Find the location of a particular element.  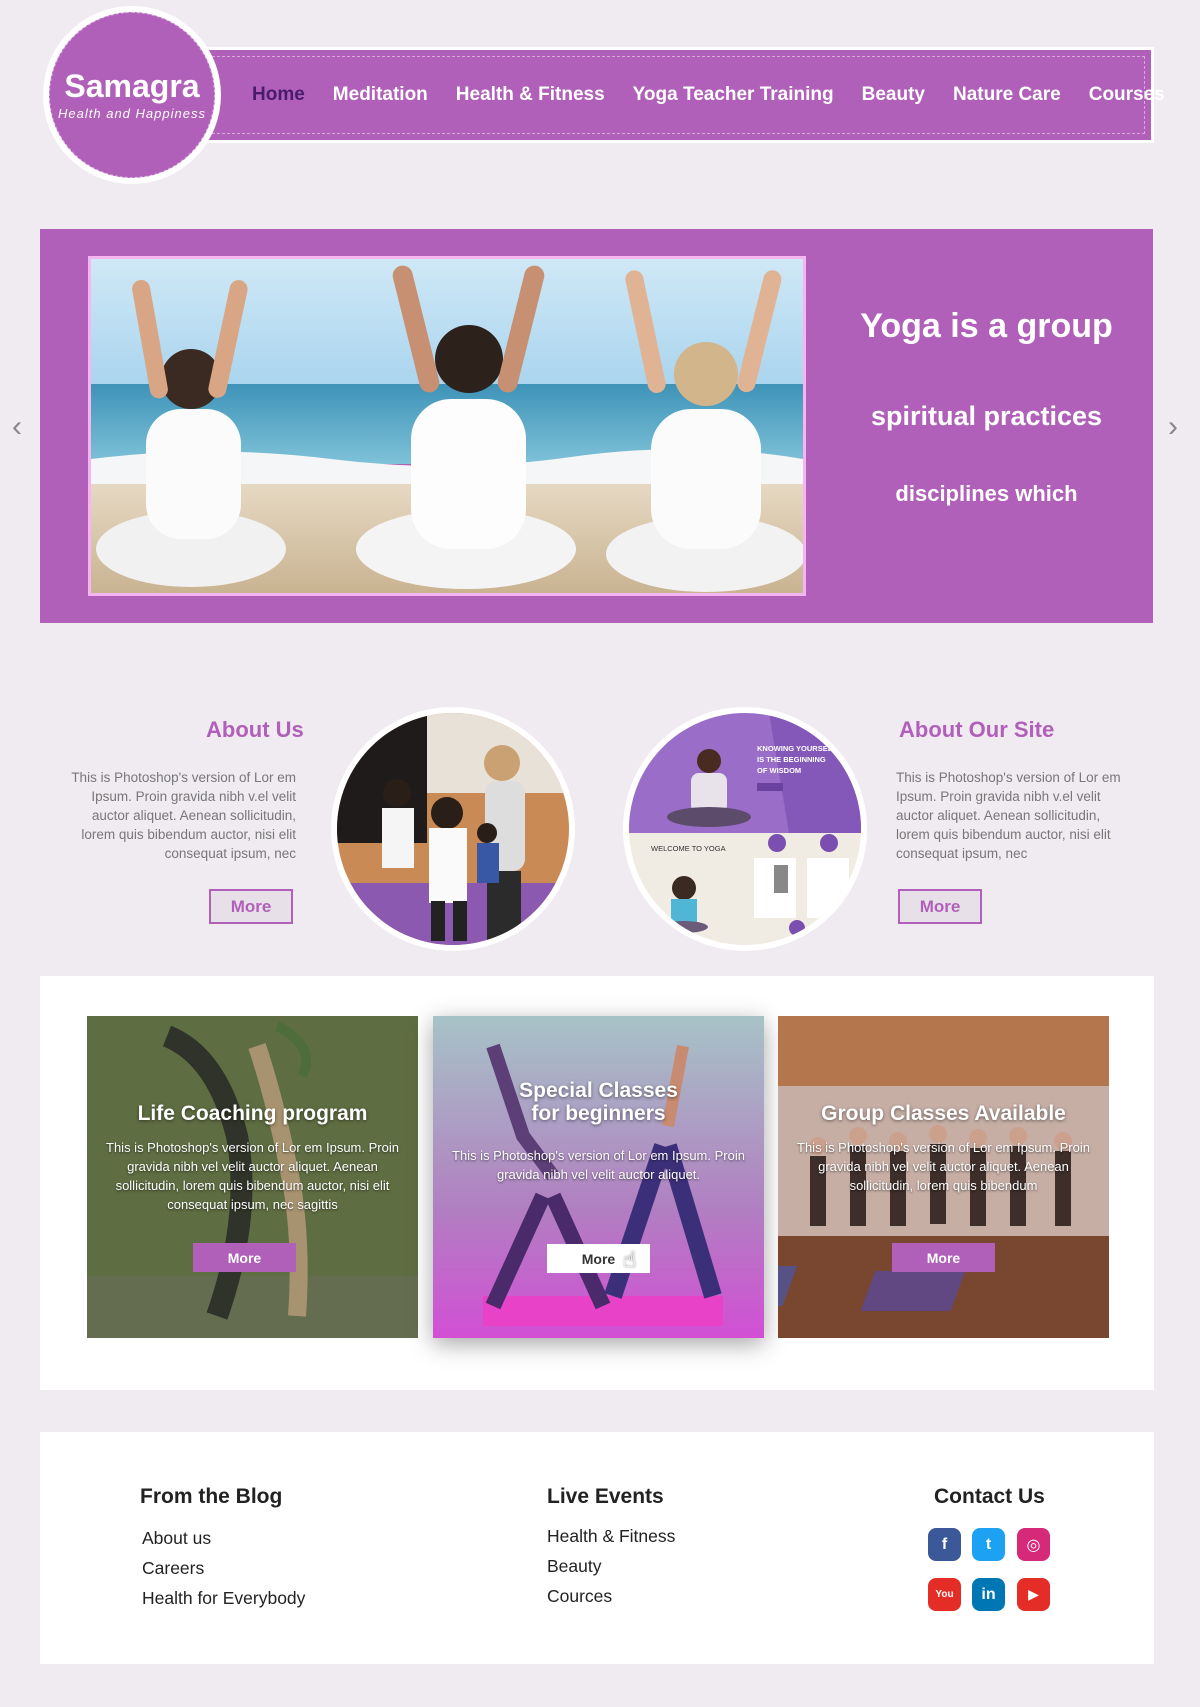

logo: Samagra Health and Happiness is located at coordinates (132, 95).